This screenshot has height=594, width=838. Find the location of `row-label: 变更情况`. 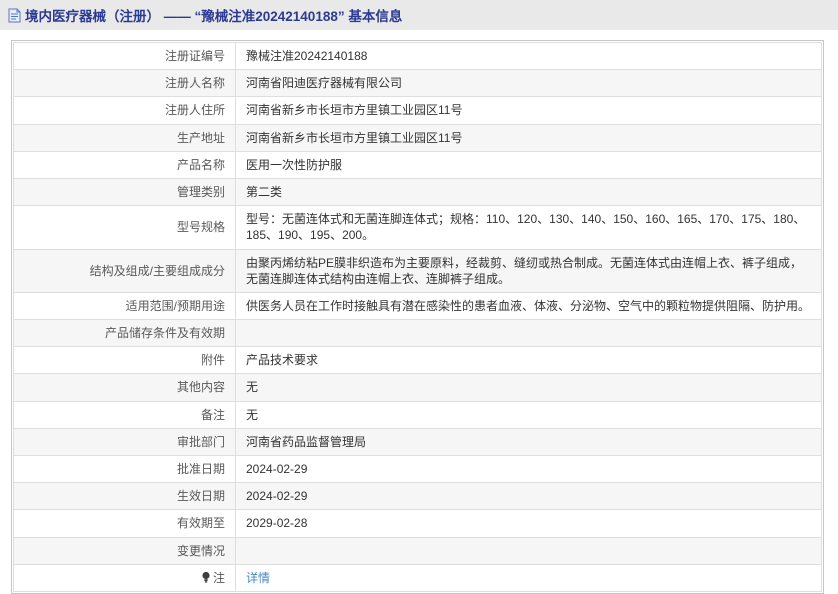

row-label: 变更情况 is located at coordinates (124, 550).